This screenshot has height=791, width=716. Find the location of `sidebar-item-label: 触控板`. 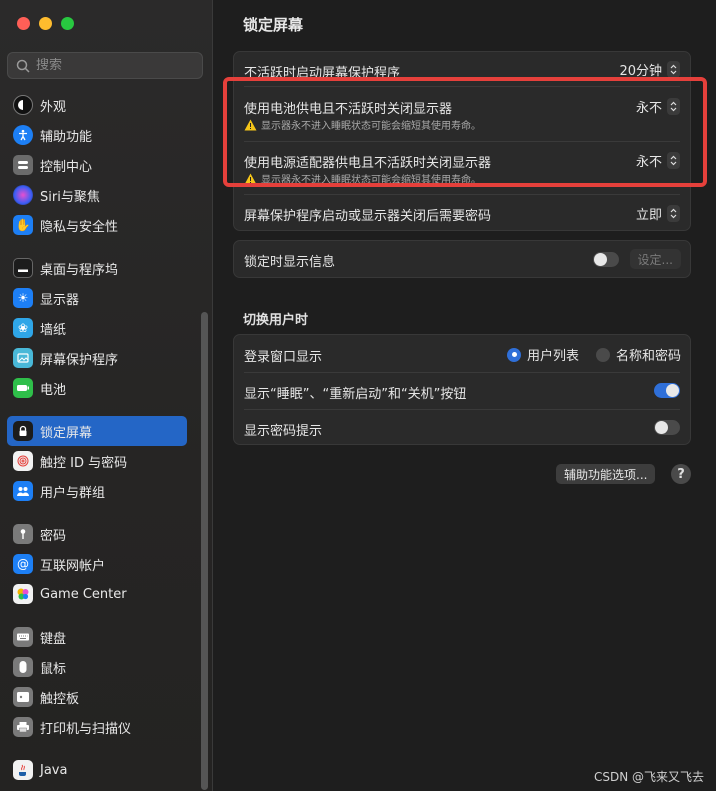

sidebar-item-label: 触控板 is located at coordinates (60, 699).